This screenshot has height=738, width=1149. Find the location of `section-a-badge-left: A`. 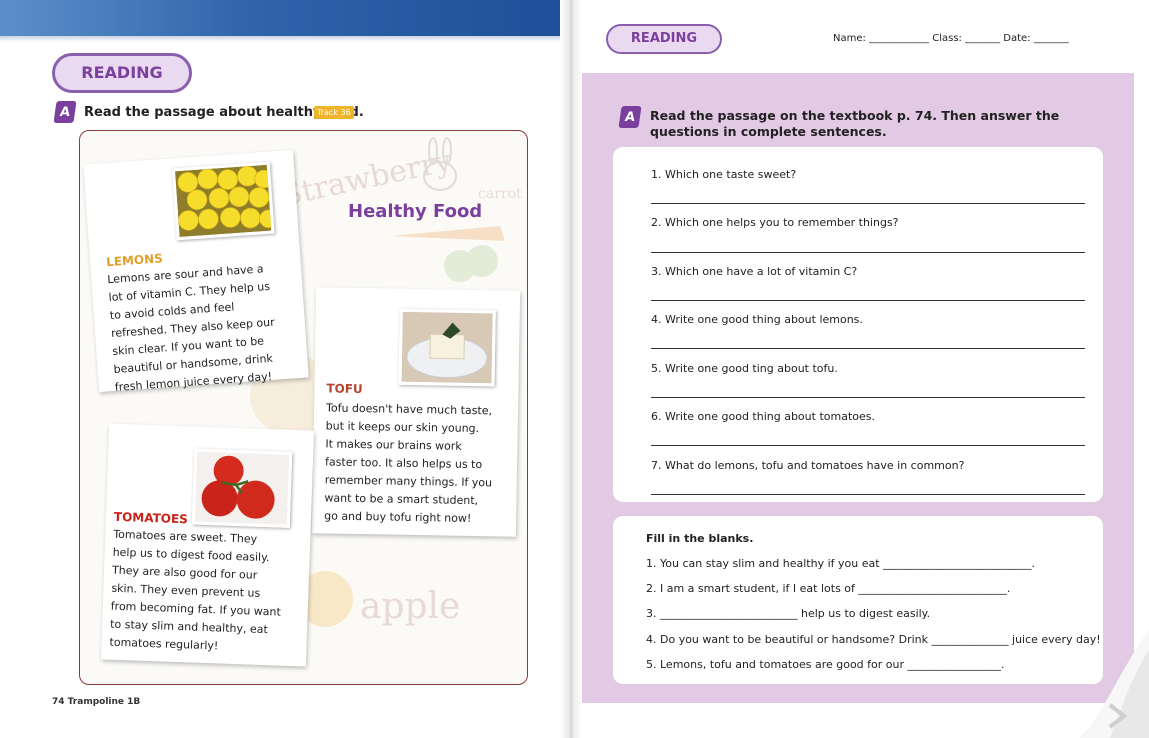

section-a-badge-left: A is located at coordinates (65, 112).